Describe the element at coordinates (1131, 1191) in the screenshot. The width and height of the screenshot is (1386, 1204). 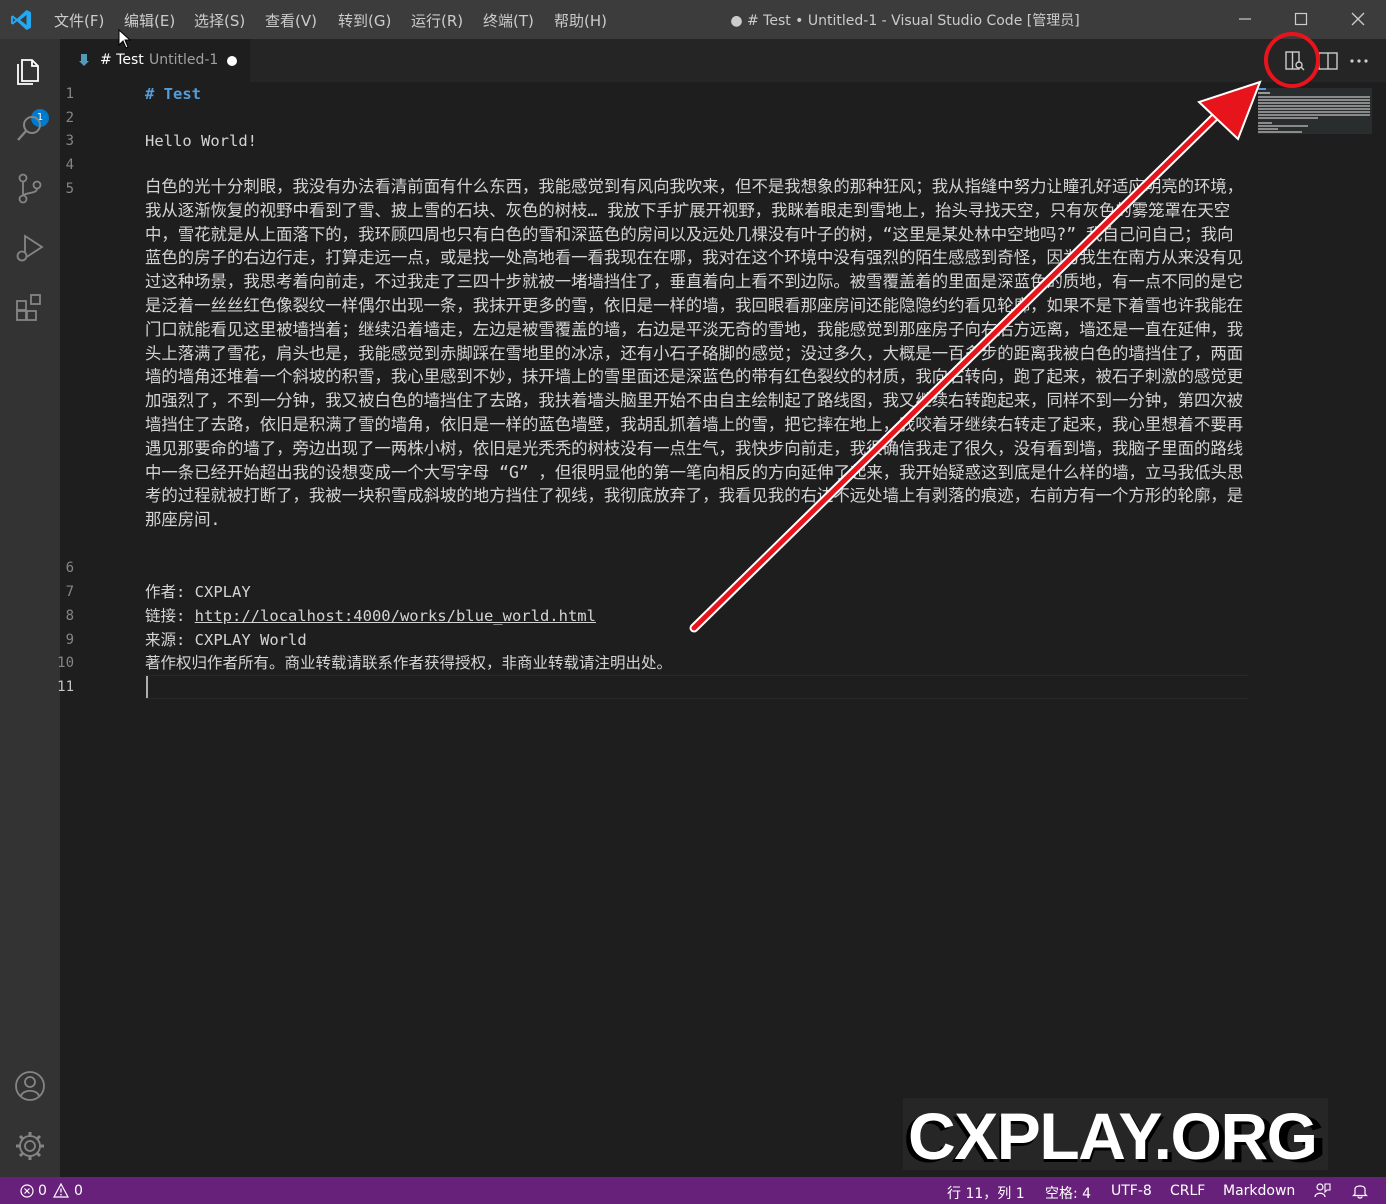
I see `encoding: UTF-8` at that location.